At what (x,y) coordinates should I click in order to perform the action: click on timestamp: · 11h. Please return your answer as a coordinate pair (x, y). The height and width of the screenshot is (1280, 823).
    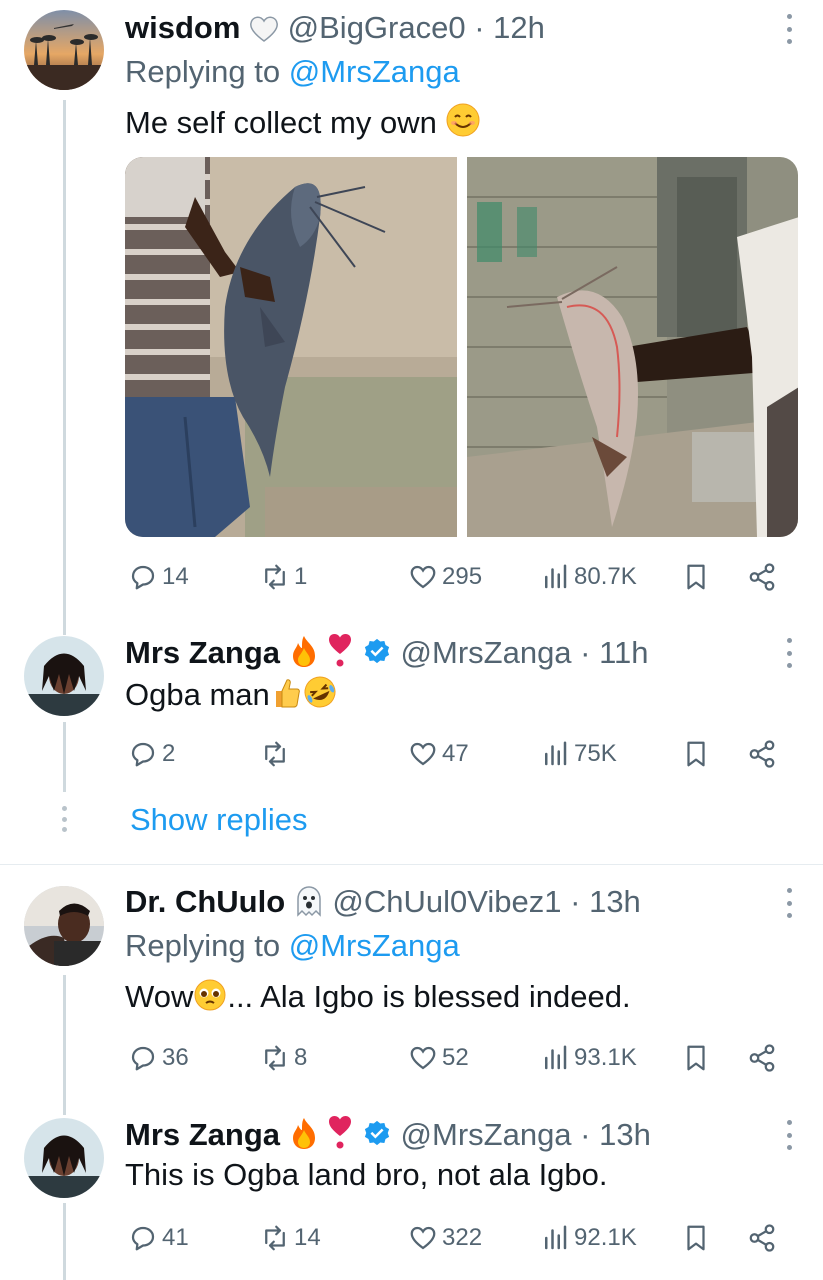
    Looking at the image, I should click on (614, 652).